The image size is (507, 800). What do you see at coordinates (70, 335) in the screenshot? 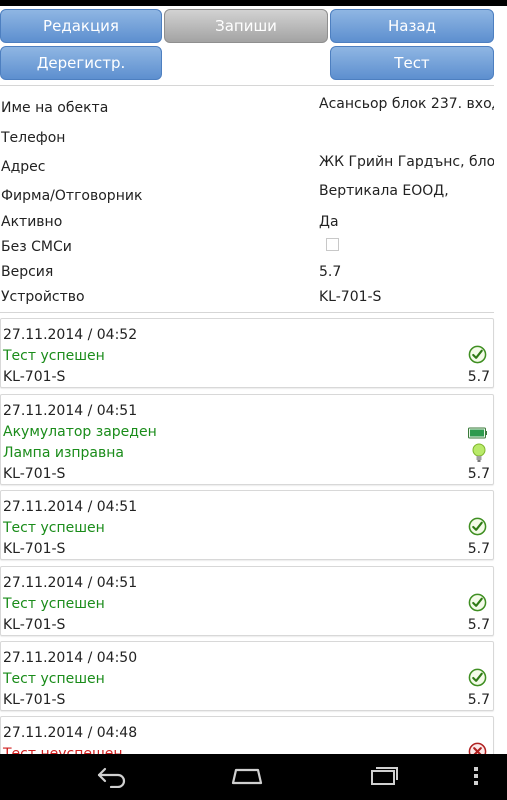
I see `record-date: 27.11.2014 / 04:52` at bounding box center [70, 335].